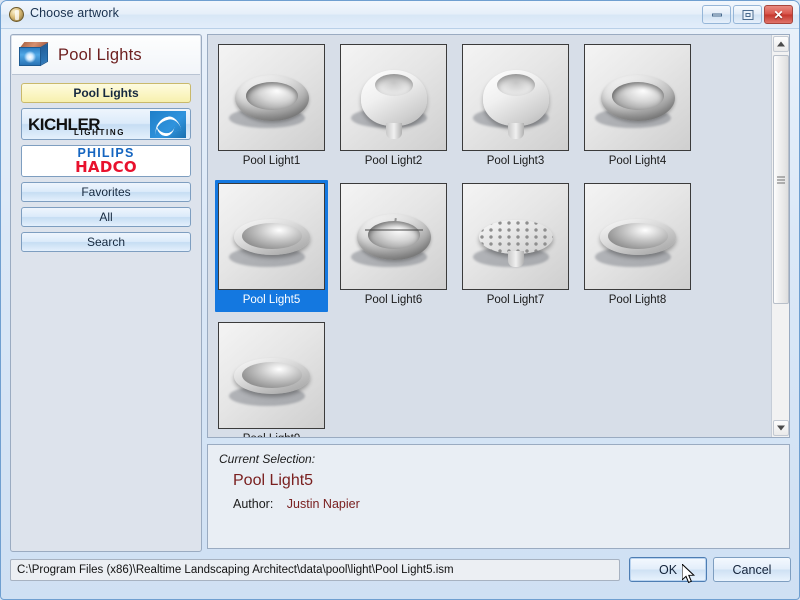 This screenshot has width=800, height=600. Describe the element at coordinates (106, 166) in the screenshot. I see `hadco-wordmark: HADCO` at that location.